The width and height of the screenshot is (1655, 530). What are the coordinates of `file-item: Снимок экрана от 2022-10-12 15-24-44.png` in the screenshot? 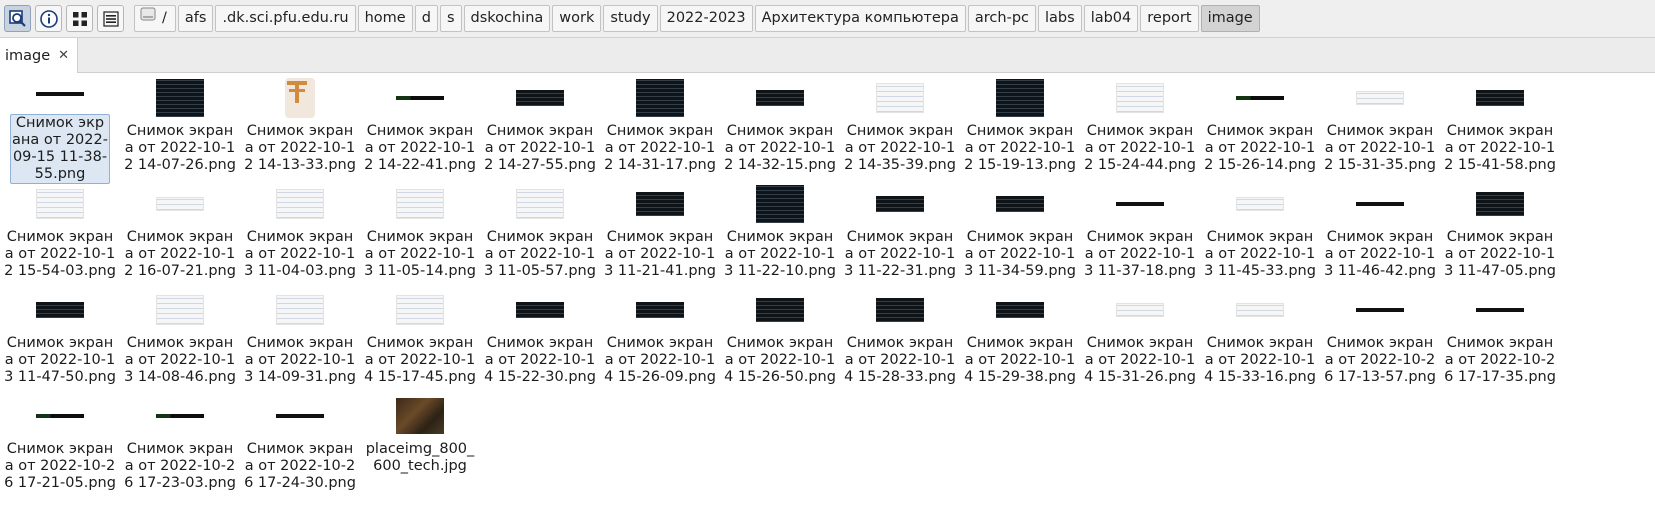 It's located at (1140, 131).